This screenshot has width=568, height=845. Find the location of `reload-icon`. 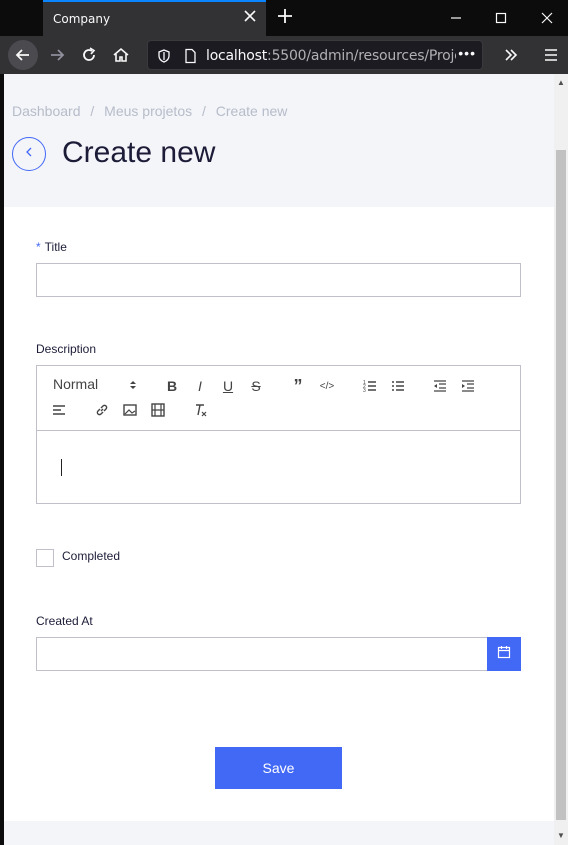

reload-icon is located at coordinates (89, 55).